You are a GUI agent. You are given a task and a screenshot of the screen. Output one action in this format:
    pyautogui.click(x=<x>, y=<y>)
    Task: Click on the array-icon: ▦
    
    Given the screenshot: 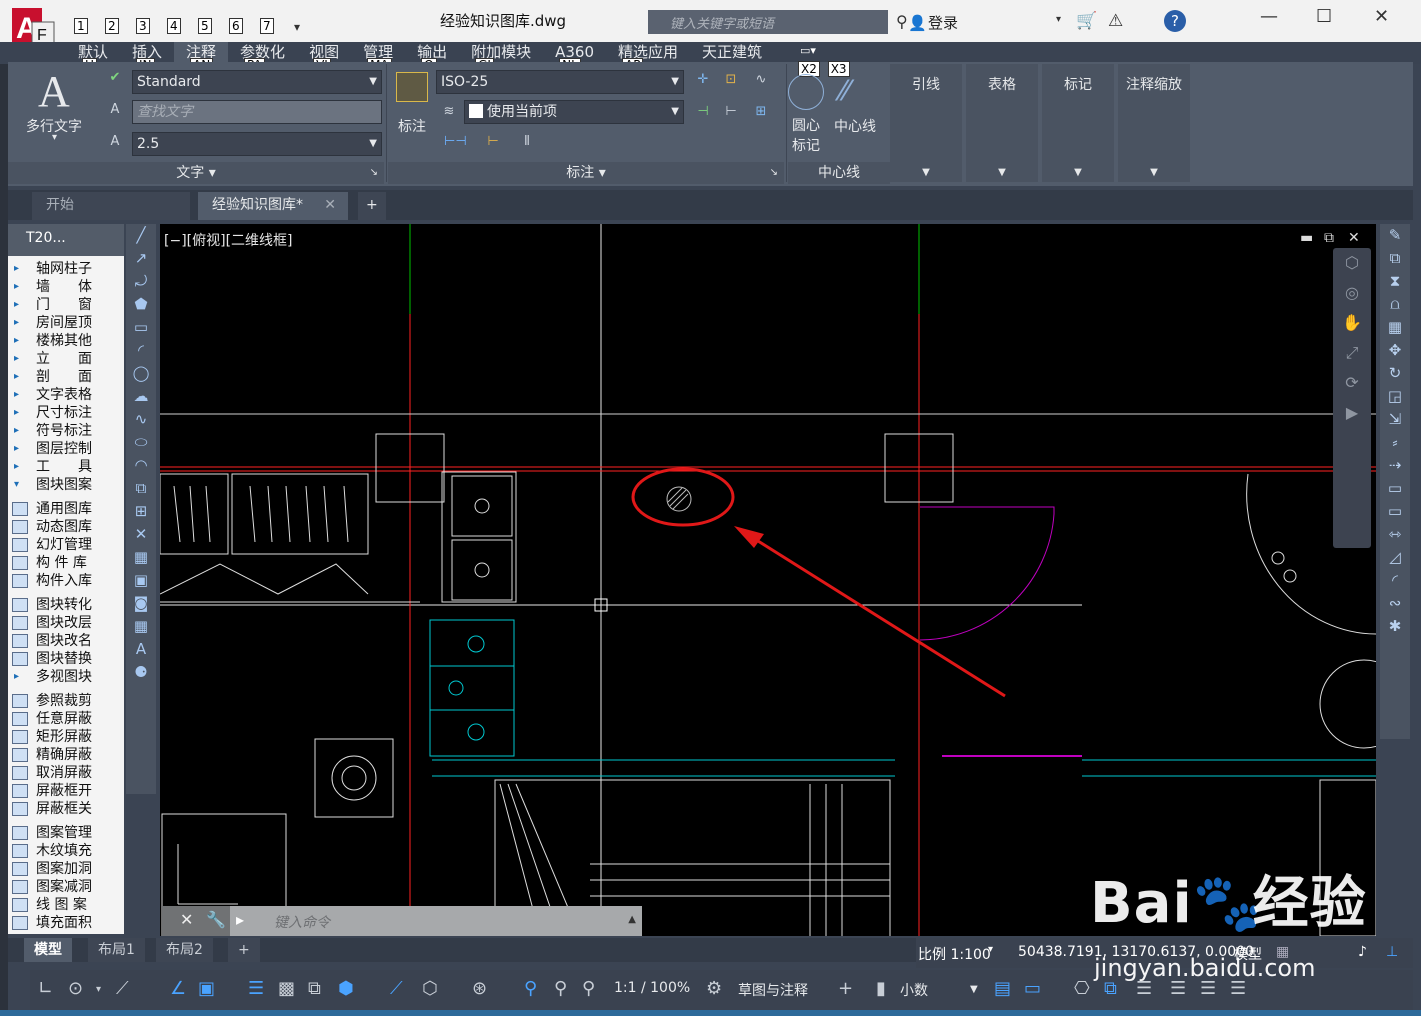 What is the action you would take?
    pyautogui.click(x=1395, y=327)
    